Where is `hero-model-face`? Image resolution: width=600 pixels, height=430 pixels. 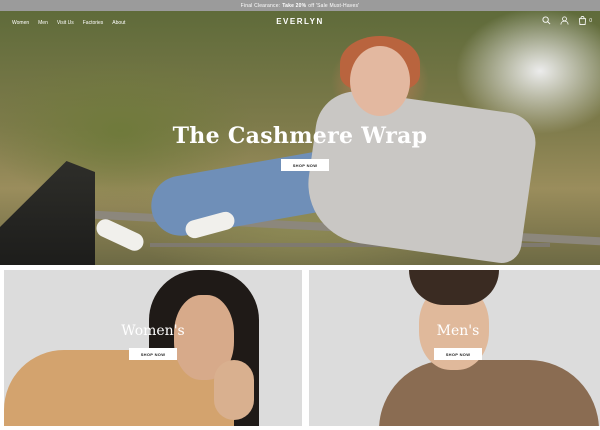 hero-model-face is located at coordinates (380, 81).